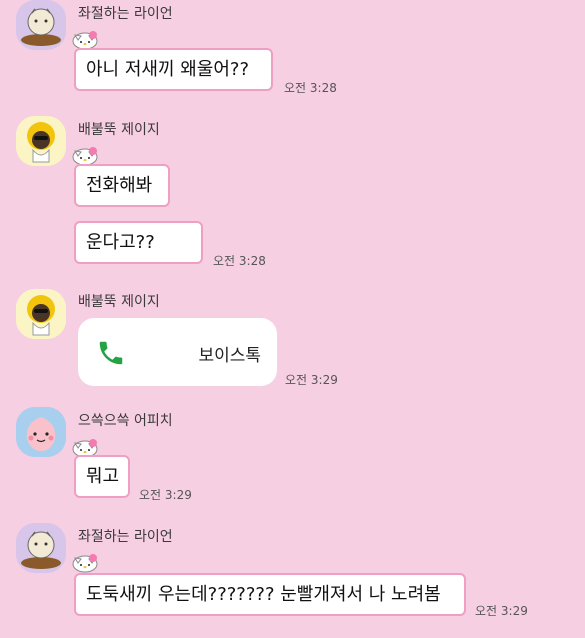 The image size is (585, 638). Describe the element at coordinates (102, 476) in the screenshot. I see `message-bubble: 뭐고` at that location.